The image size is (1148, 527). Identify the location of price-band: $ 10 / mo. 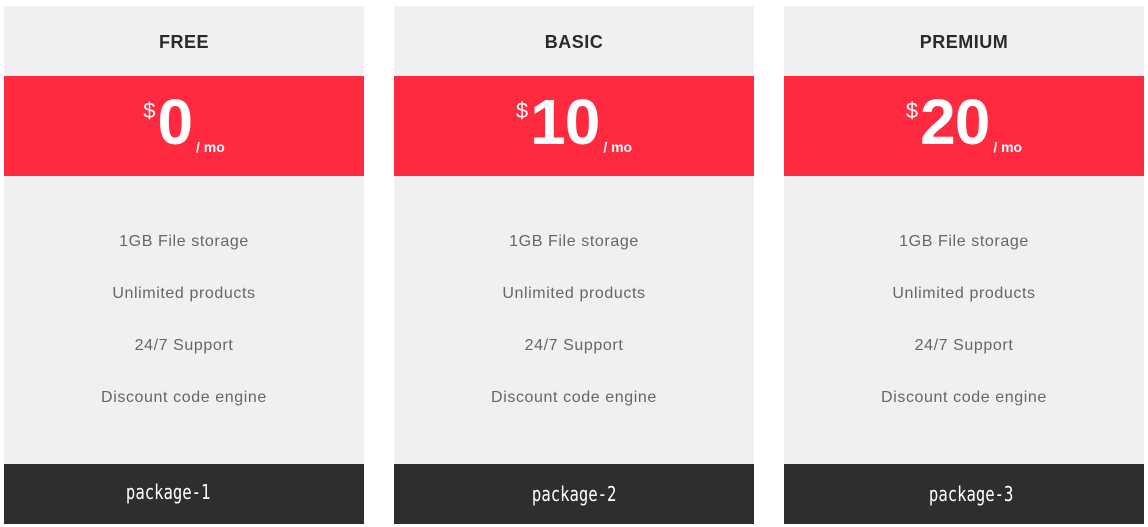
(574, 126).